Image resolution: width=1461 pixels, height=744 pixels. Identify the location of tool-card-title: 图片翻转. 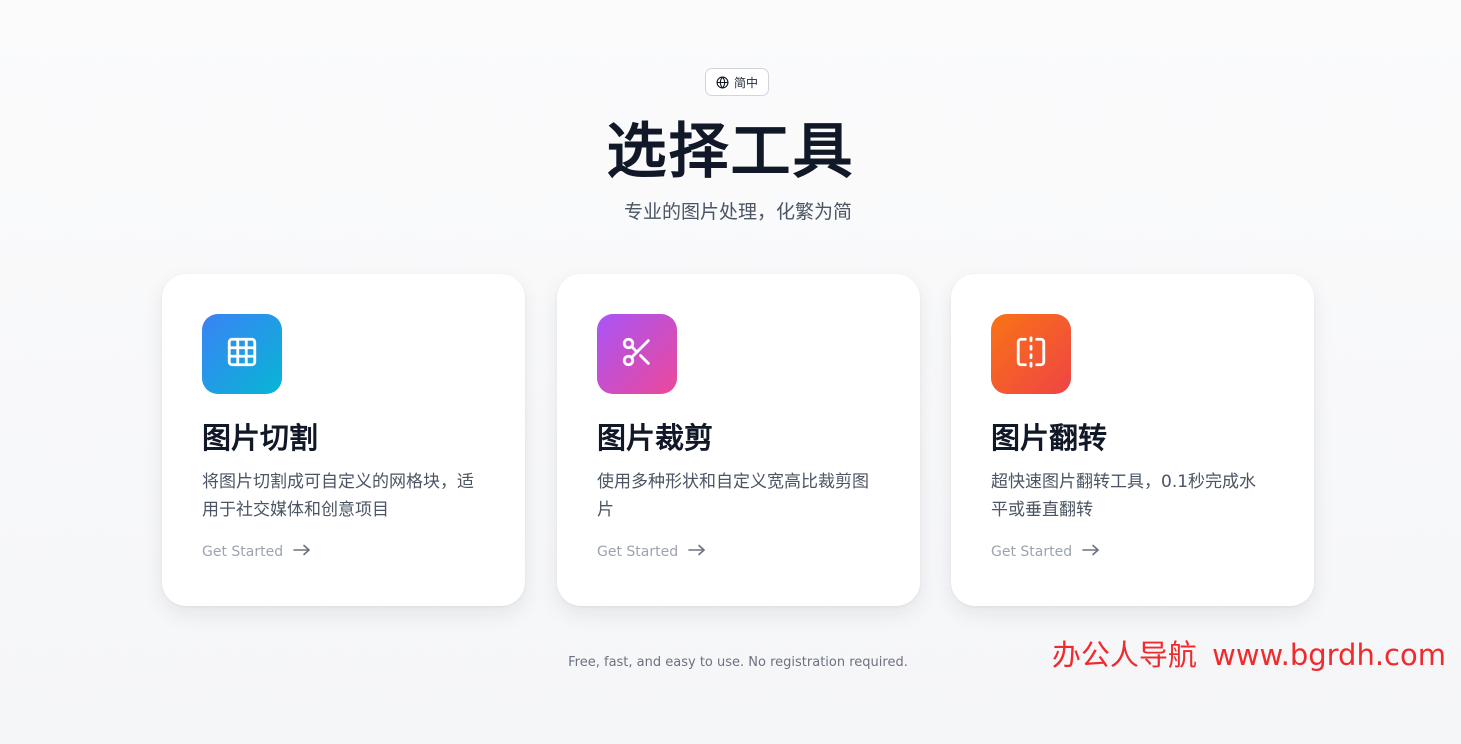
(1049, 438).